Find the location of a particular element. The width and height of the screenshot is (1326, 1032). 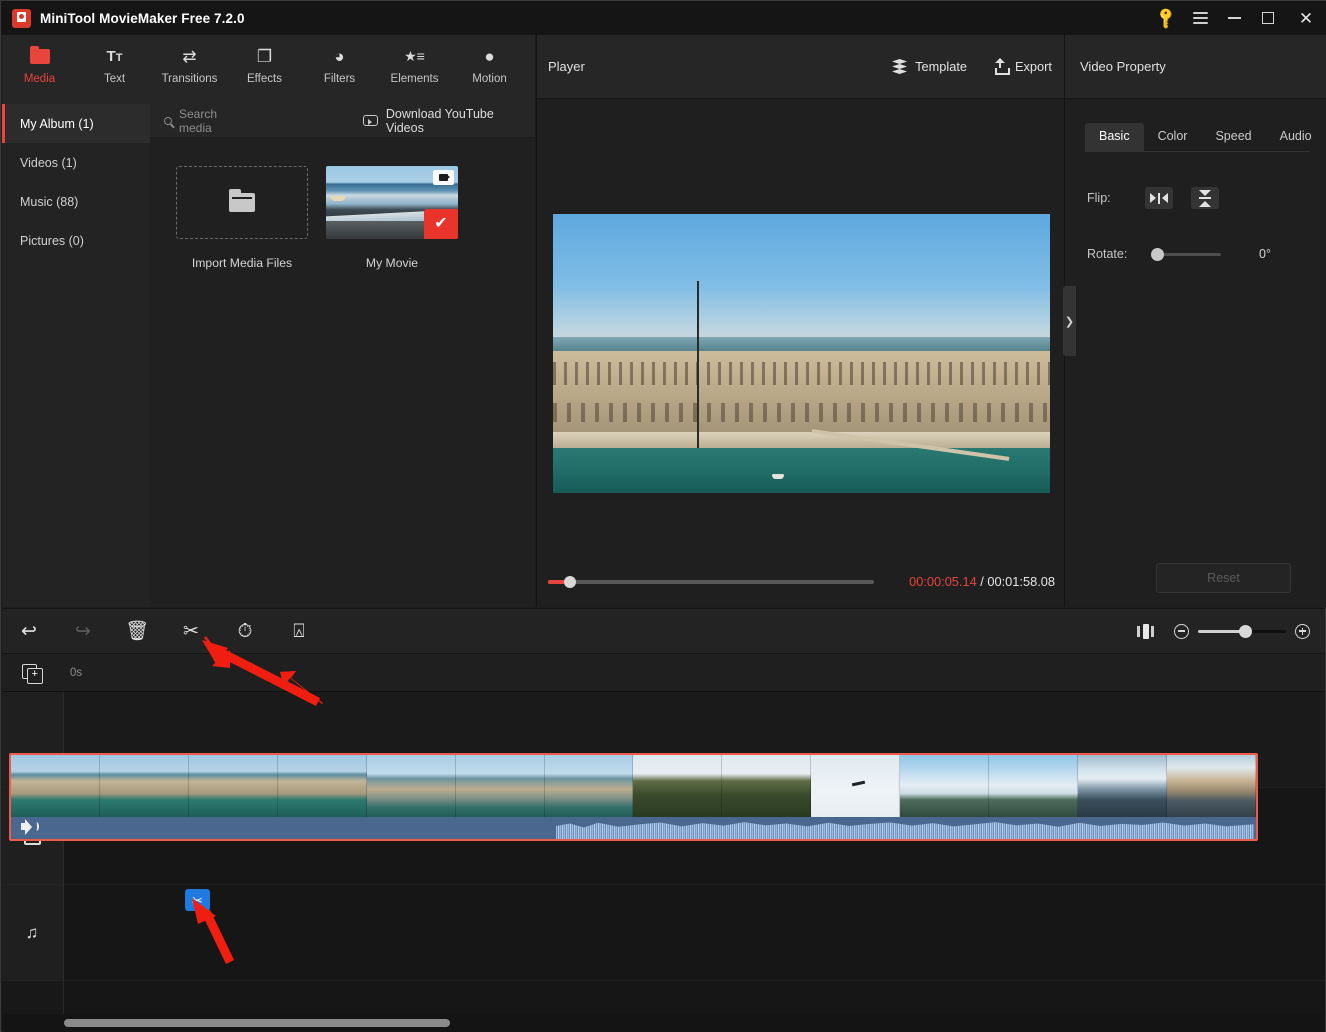

timeline-ruler: + 0s is located at coordinates (663, 673).